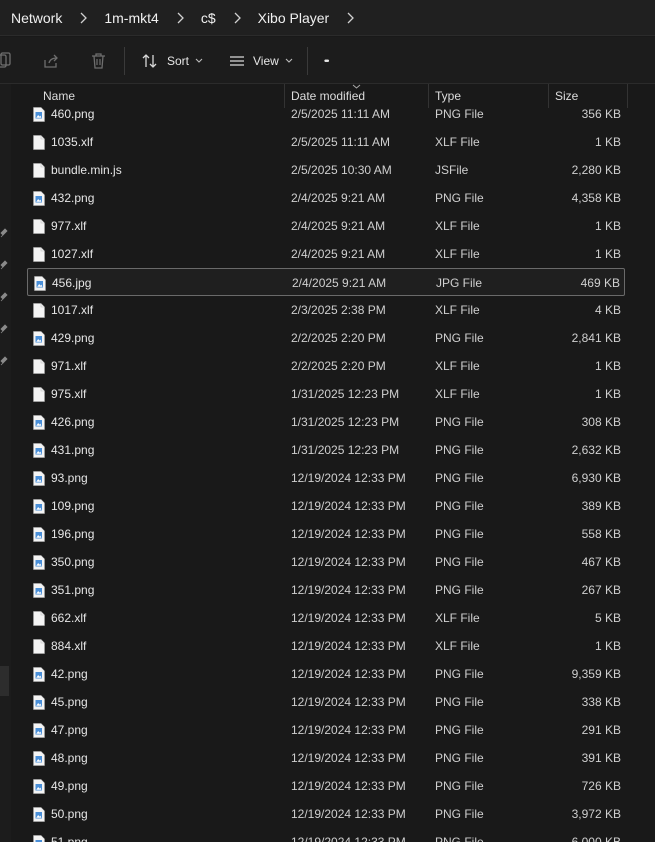 The image size is (655, 842). What do you see at coordinates (6, 61) in the screenshot?
I see `copy-icon` at bounding box center [6, 61].